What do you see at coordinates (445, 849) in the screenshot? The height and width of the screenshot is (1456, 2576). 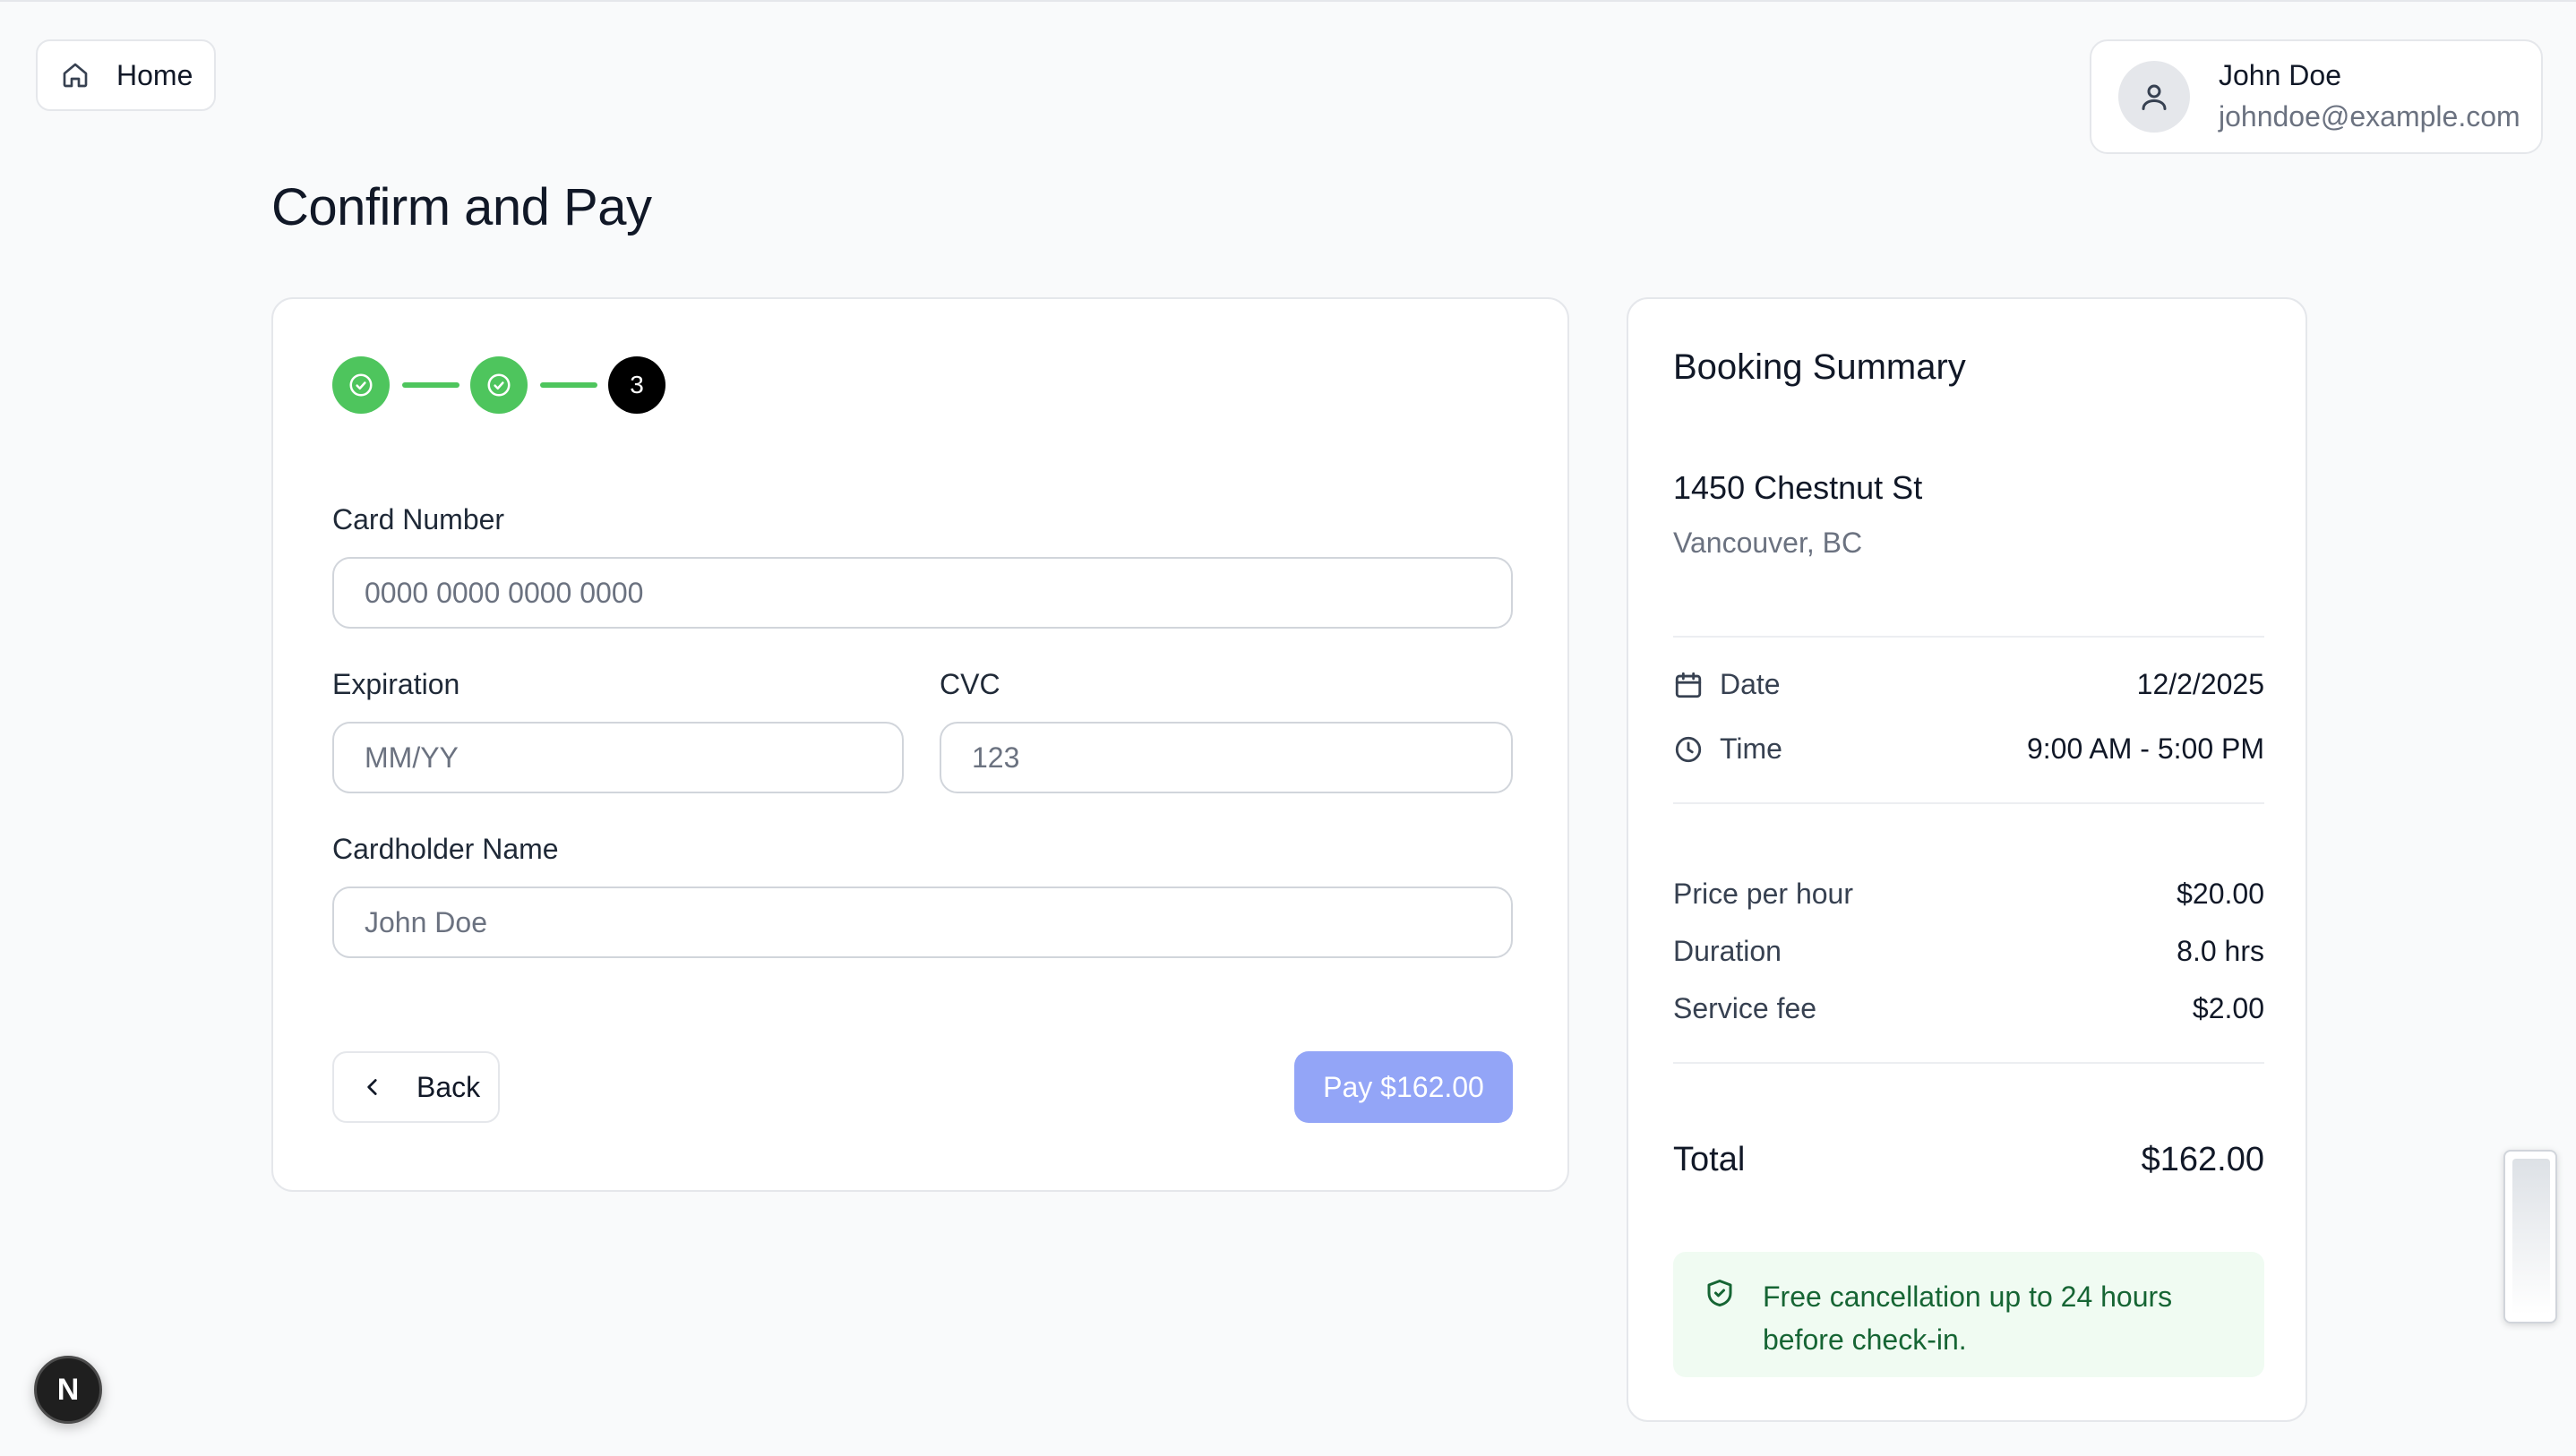 I see `cardholder-label: Cardholder Name` at bounding box center [445, 849].